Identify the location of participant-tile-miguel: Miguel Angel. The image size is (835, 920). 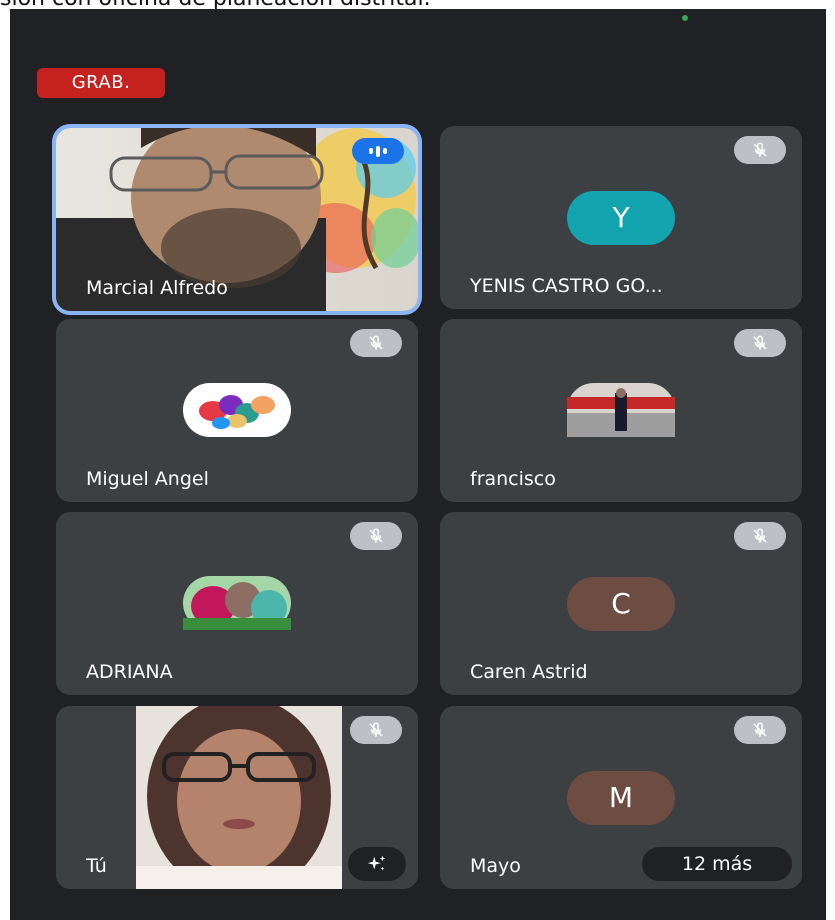
(237, 410).